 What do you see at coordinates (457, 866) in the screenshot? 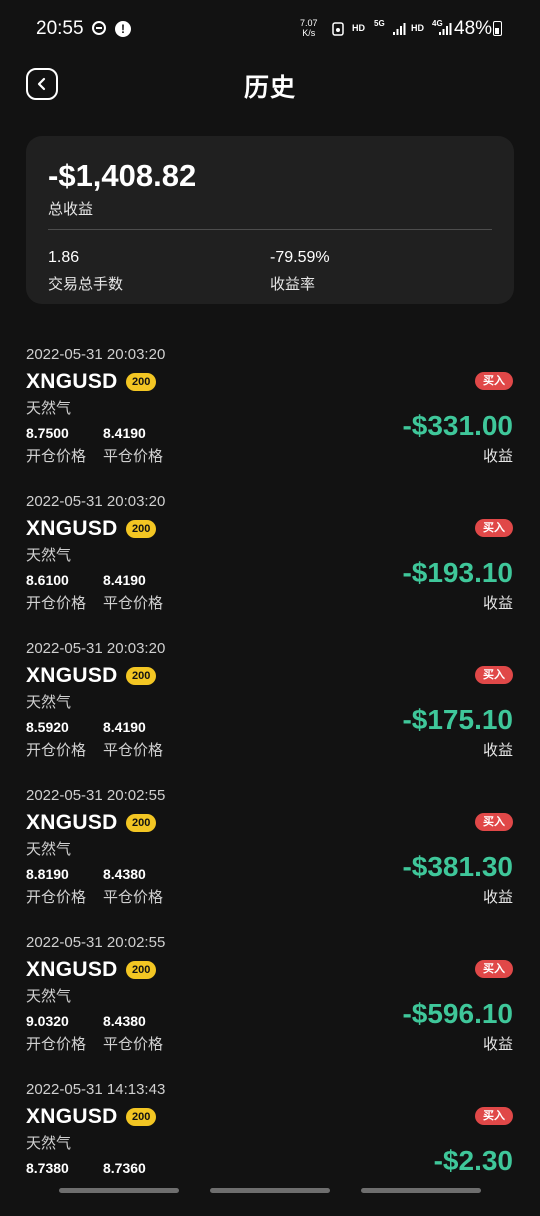
I see `trade-pnl: -$381.30` at bounding box center [457, 866].